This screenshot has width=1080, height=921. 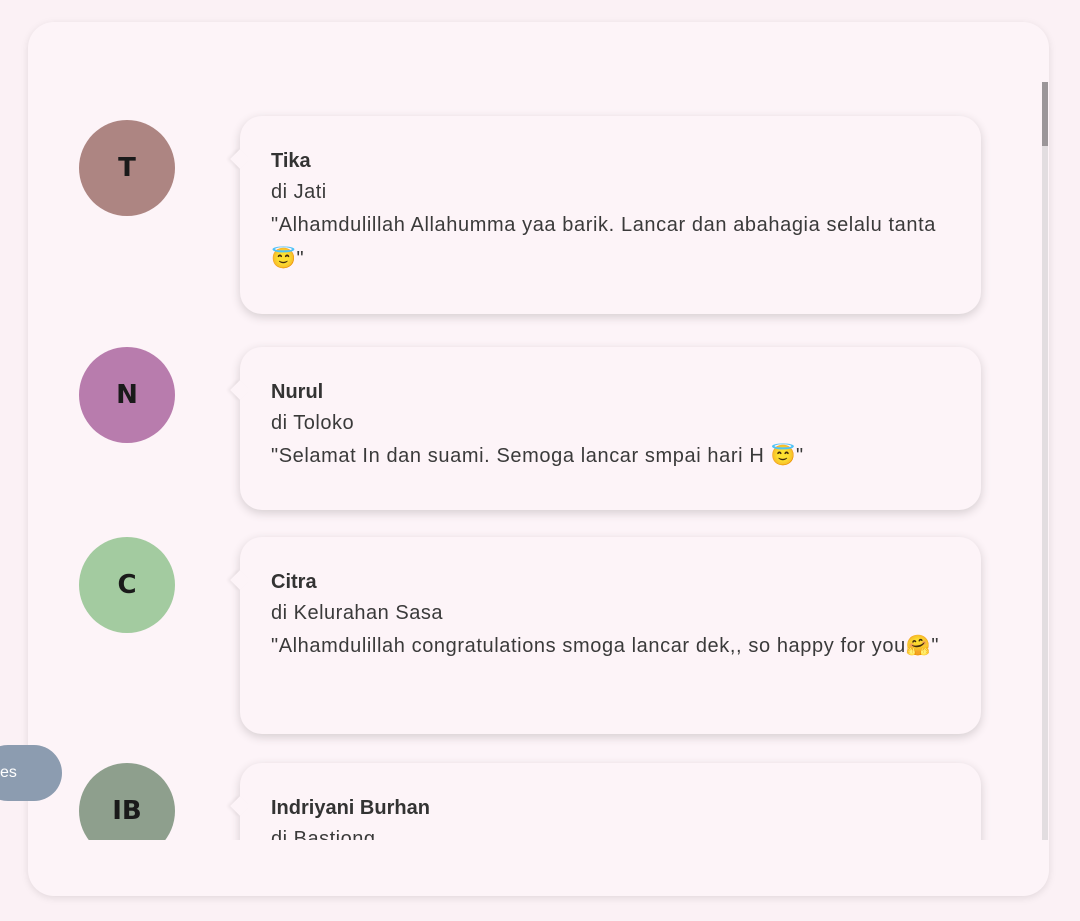 I want to click on scrollbar, so click(x=1045, y=461).